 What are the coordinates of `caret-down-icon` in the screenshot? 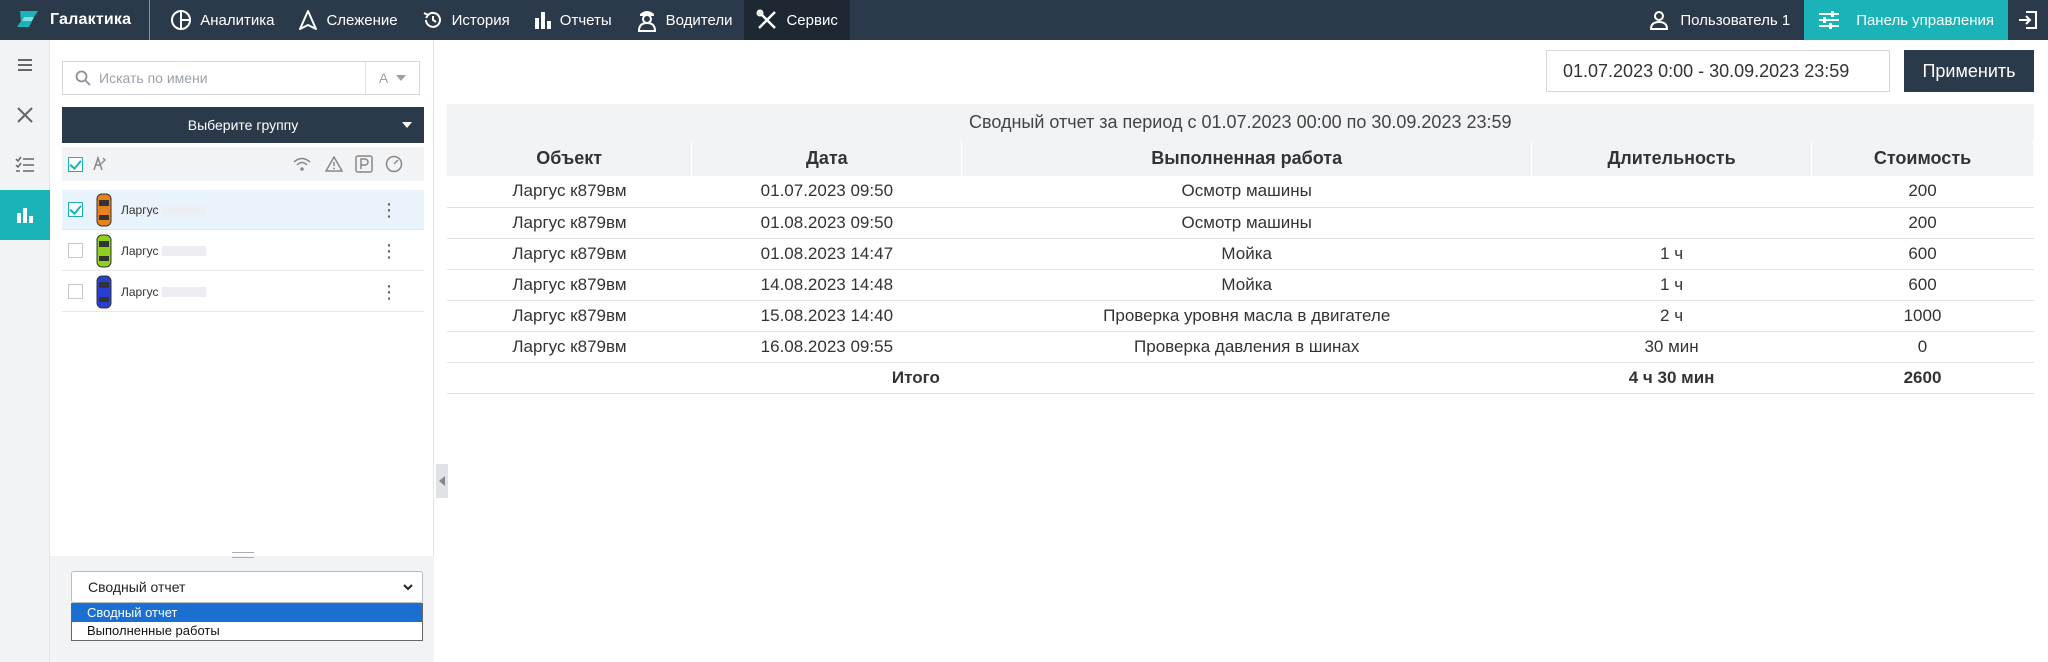 It's located at (407, 125).